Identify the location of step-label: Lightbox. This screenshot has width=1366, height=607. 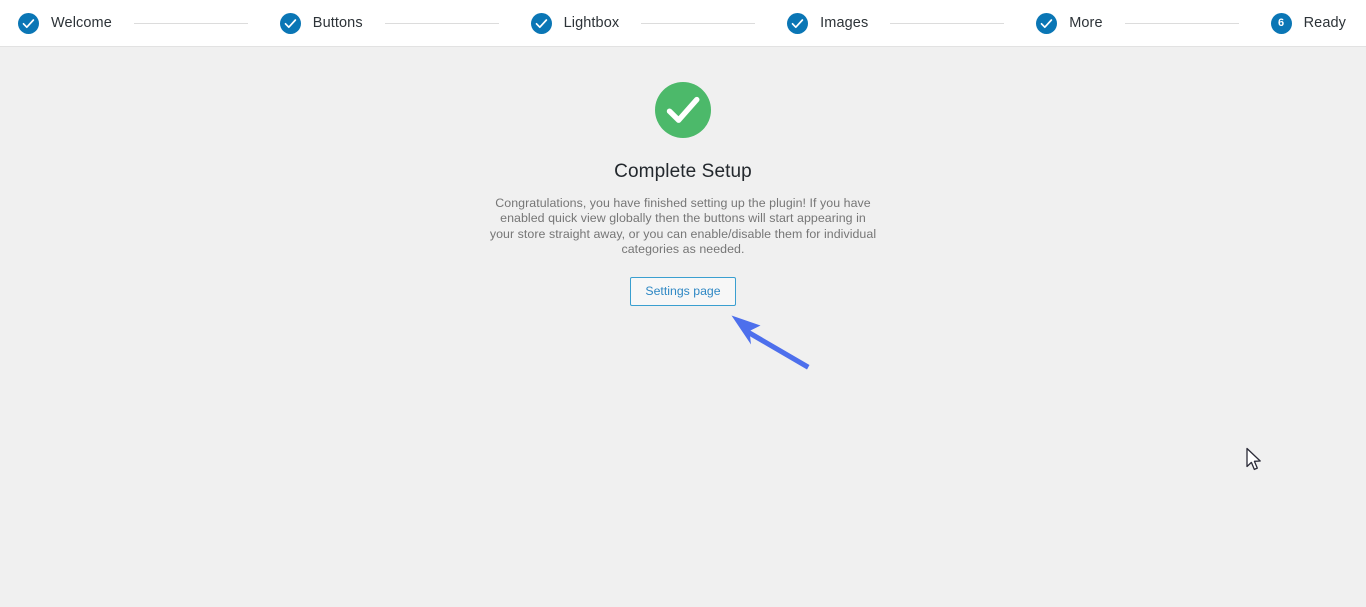
(591, 23).